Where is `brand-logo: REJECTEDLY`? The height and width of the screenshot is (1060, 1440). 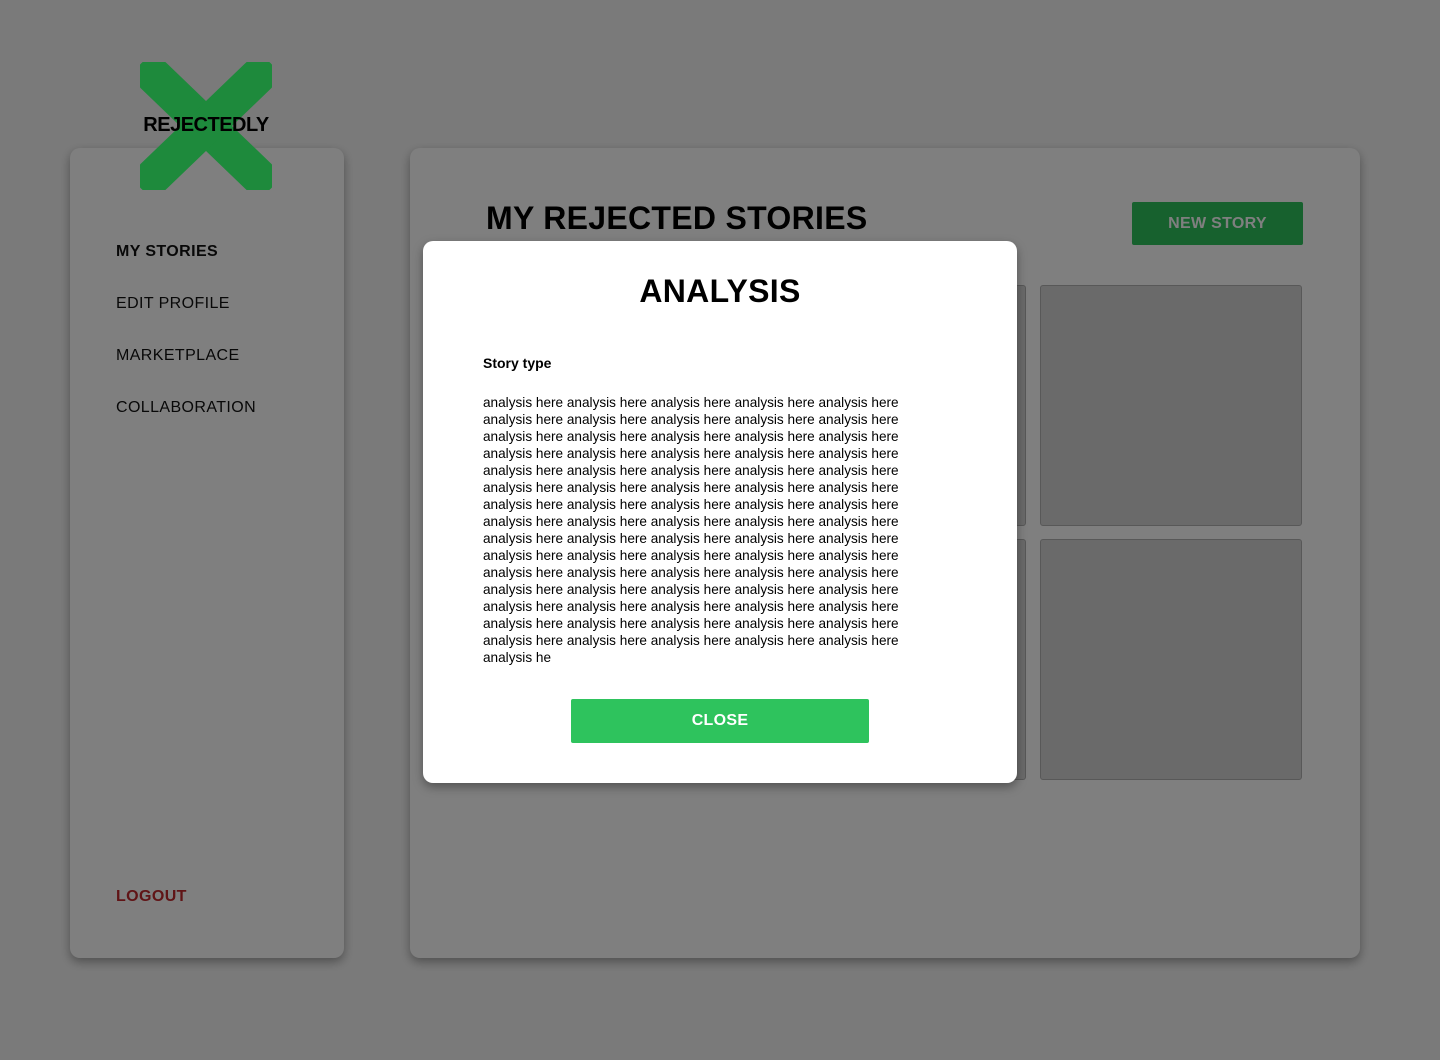 brand-logo: REJECTEDLY is located at coordinates (206, 126).